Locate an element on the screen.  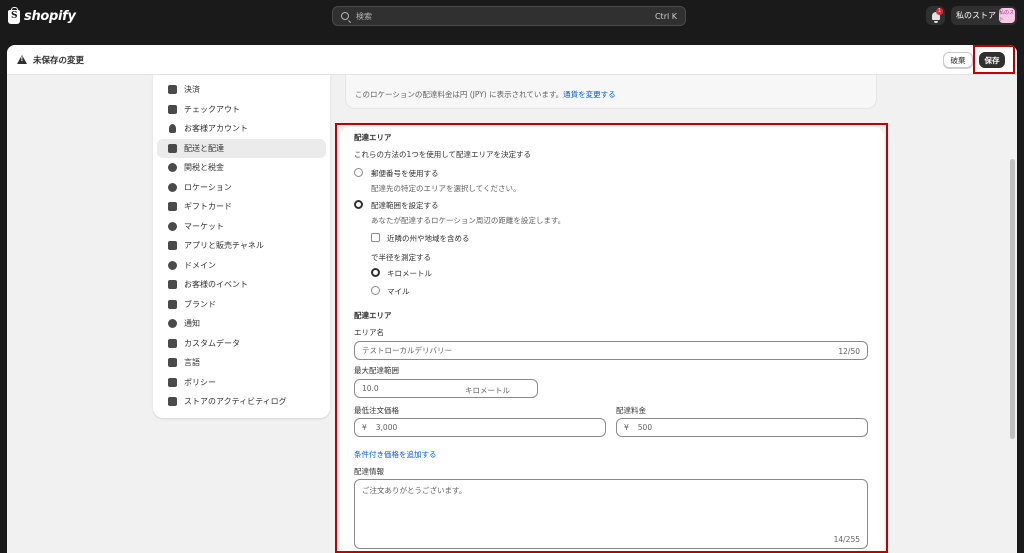
apps-icon is located at coordinates (172, 246).